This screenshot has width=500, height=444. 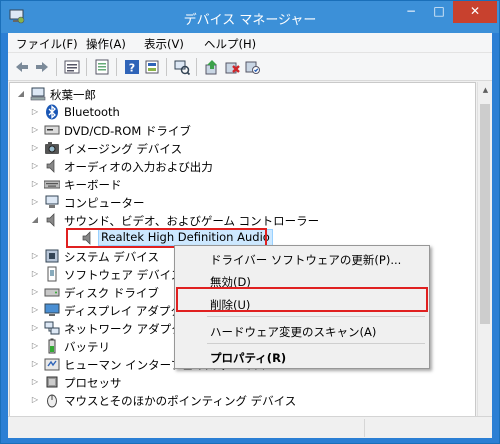 I want to click on status-bar, so click(x=250, y=427).